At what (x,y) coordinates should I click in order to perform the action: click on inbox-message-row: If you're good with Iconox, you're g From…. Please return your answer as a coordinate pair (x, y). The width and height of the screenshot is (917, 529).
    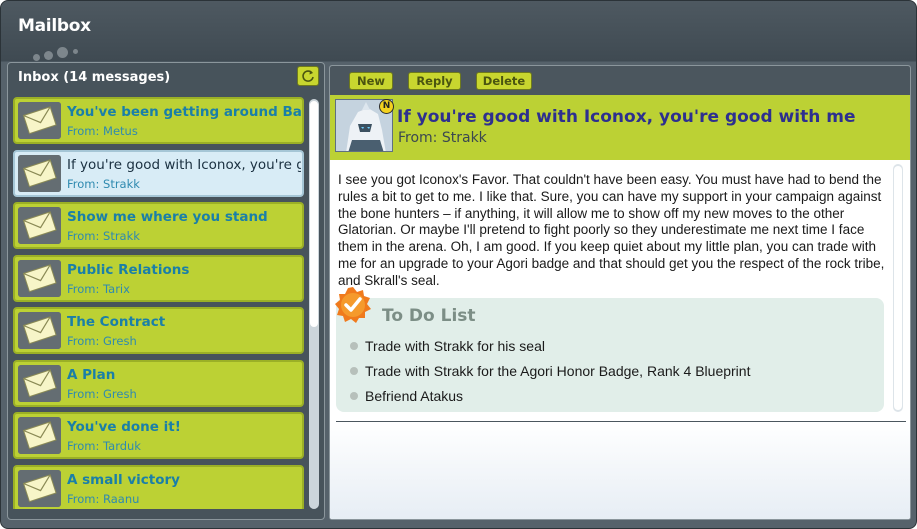
    Looking at the image, I should click on (158, 173).